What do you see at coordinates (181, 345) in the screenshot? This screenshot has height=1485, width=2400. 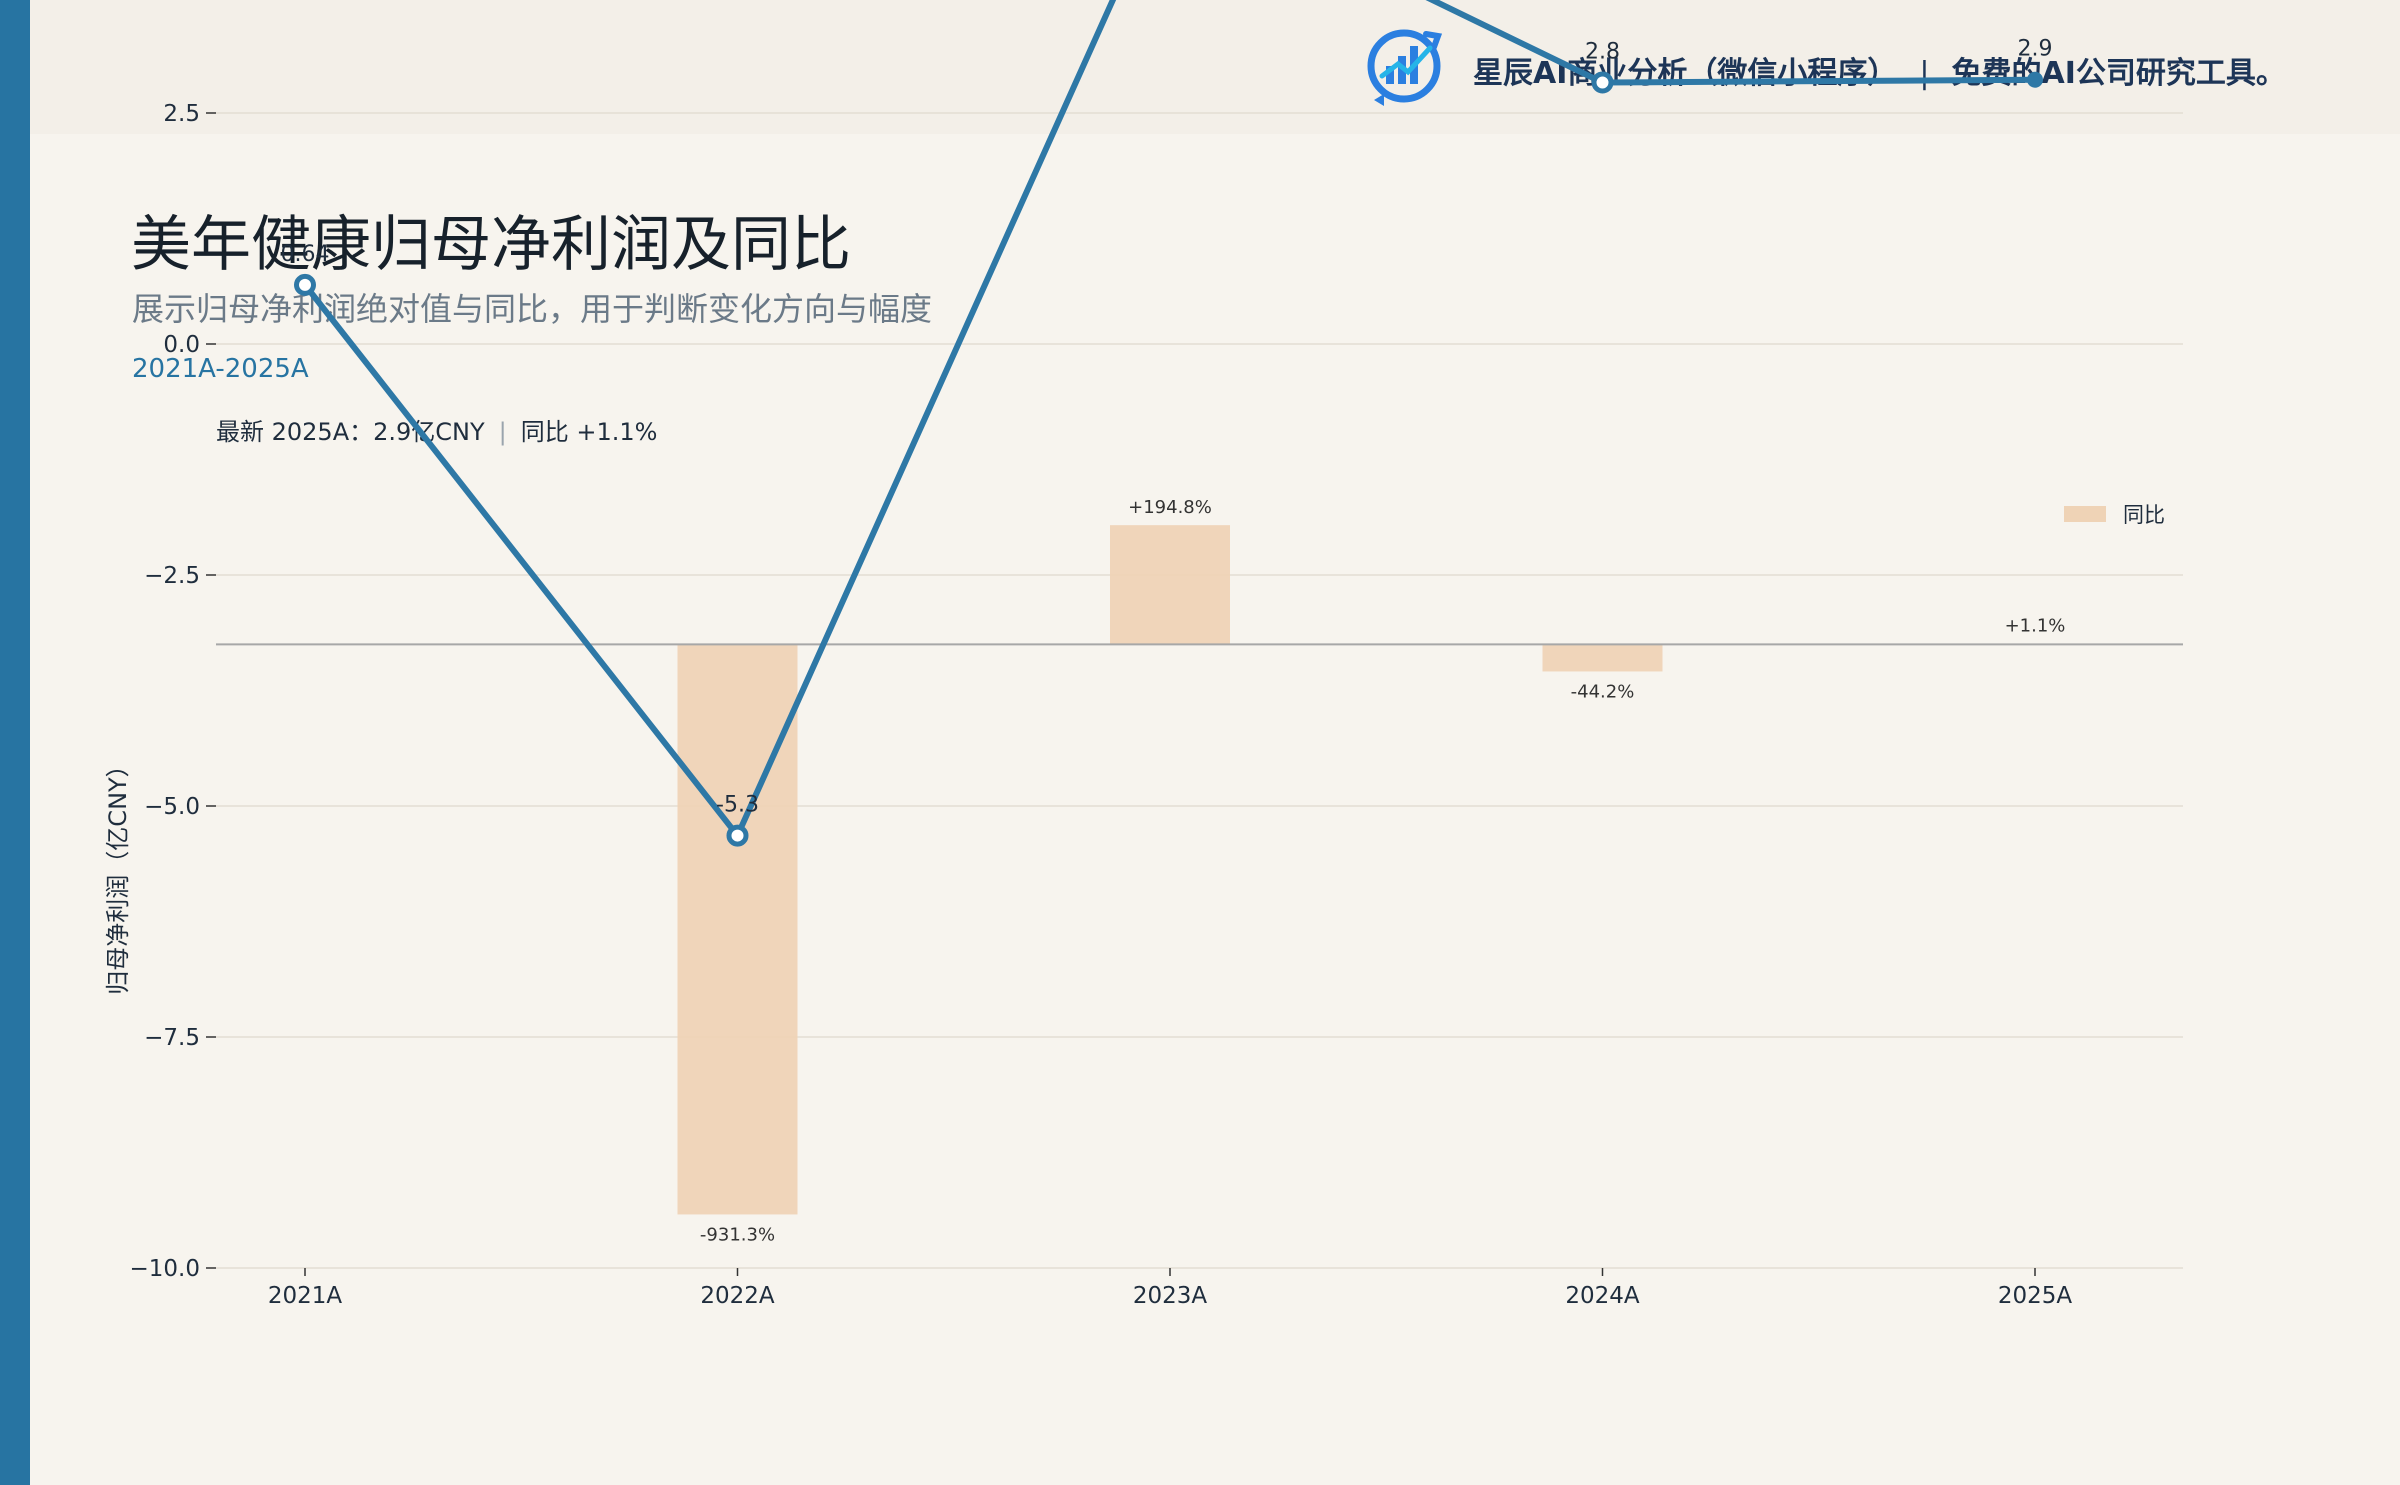 I see `y-tick-label: 0.0` at bounding box center [181, 345].